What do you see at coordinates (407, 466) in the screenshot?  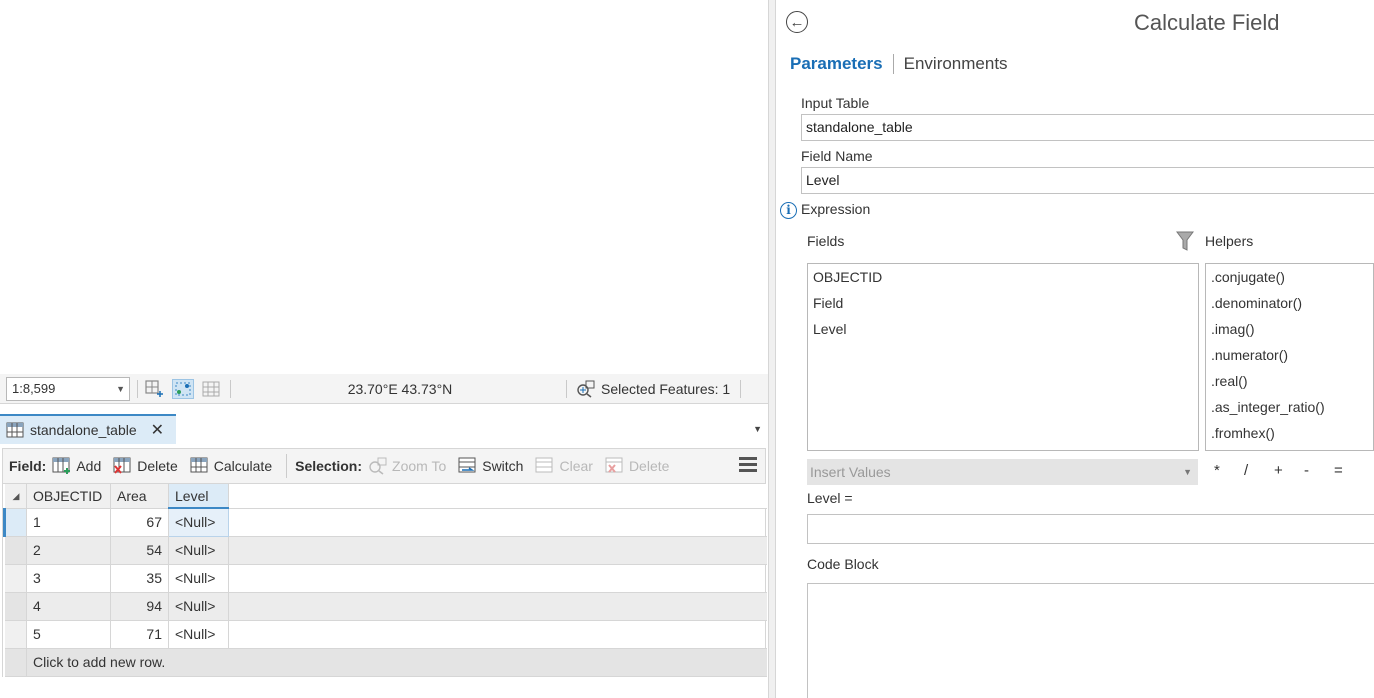 I see `zoom-to-button: Zoom To` at bounding box center [407, 466].